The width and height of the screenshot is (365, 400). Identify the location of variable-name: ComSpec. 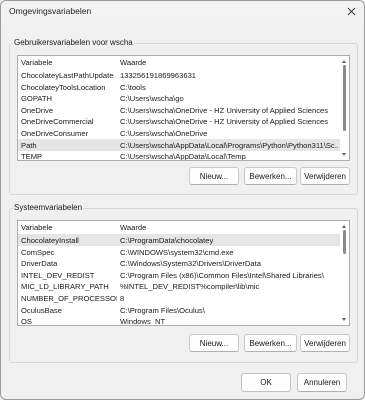
(38, 252).